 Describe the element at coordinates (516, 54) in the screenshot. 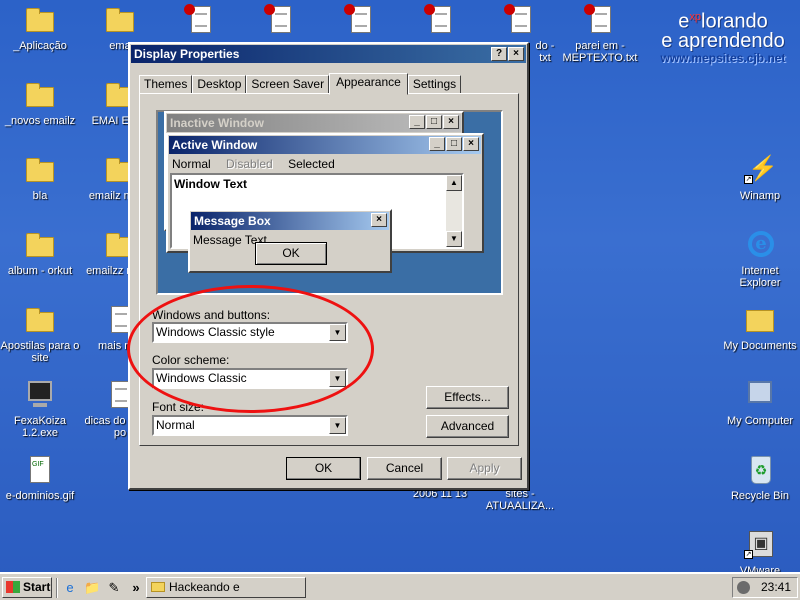

I see `close-button: ×` at that location.